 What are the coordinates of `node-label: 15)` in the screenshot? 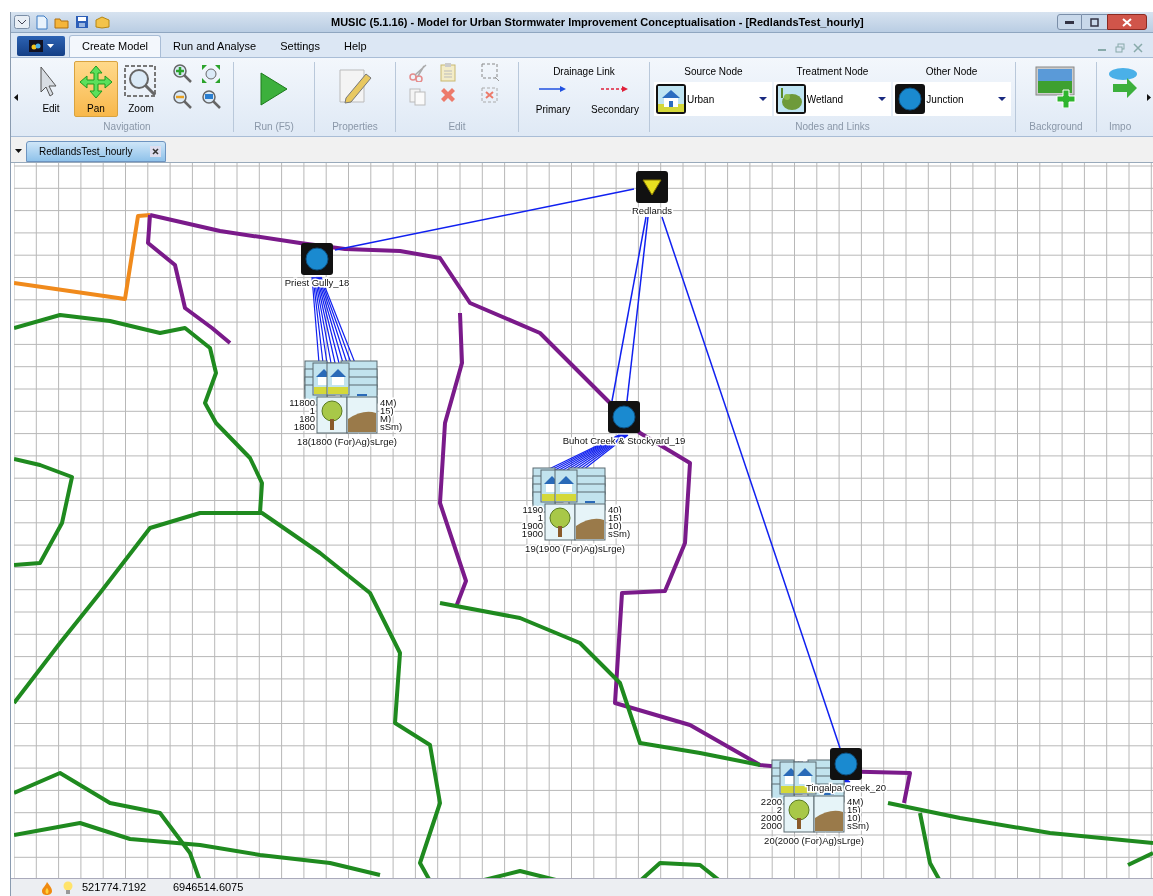 It's located at (854, 809).